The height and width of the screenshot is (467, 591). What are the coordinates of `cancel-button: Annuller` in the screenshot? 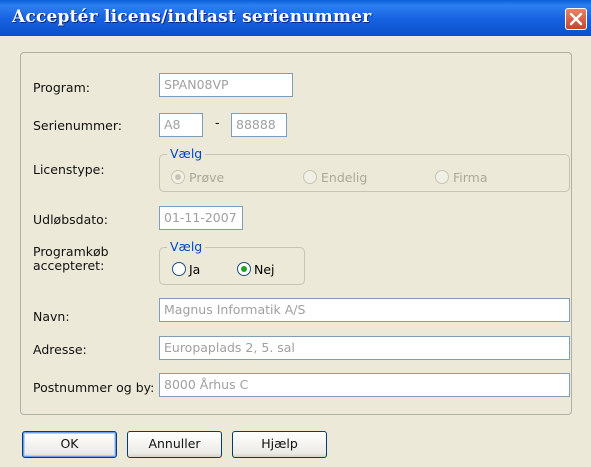 It's located at (174, 444).